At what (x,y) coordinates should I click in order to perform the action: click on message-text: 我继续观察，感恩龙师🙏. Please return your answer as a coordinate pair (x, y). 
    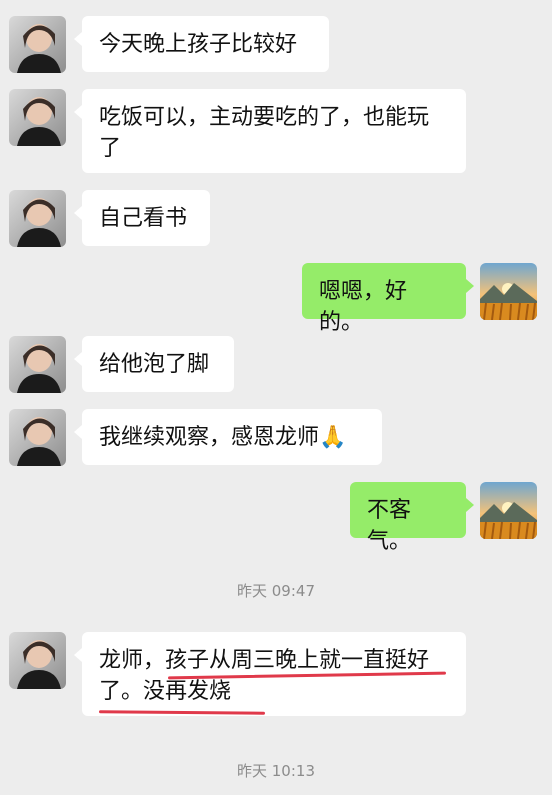
    Looking at the image, I should click on (223, 437).